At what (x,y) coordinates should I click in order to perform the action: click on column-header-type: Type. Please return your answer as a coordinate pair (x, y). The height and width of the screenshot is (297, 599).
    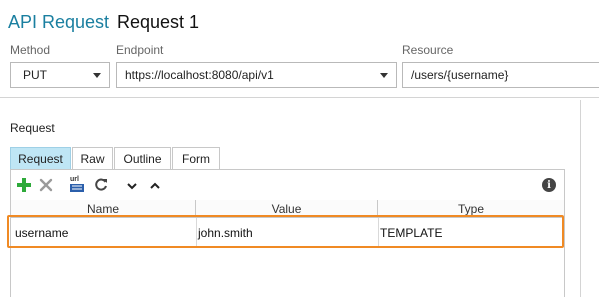
    Looking at the image, I should click on (471, 209).